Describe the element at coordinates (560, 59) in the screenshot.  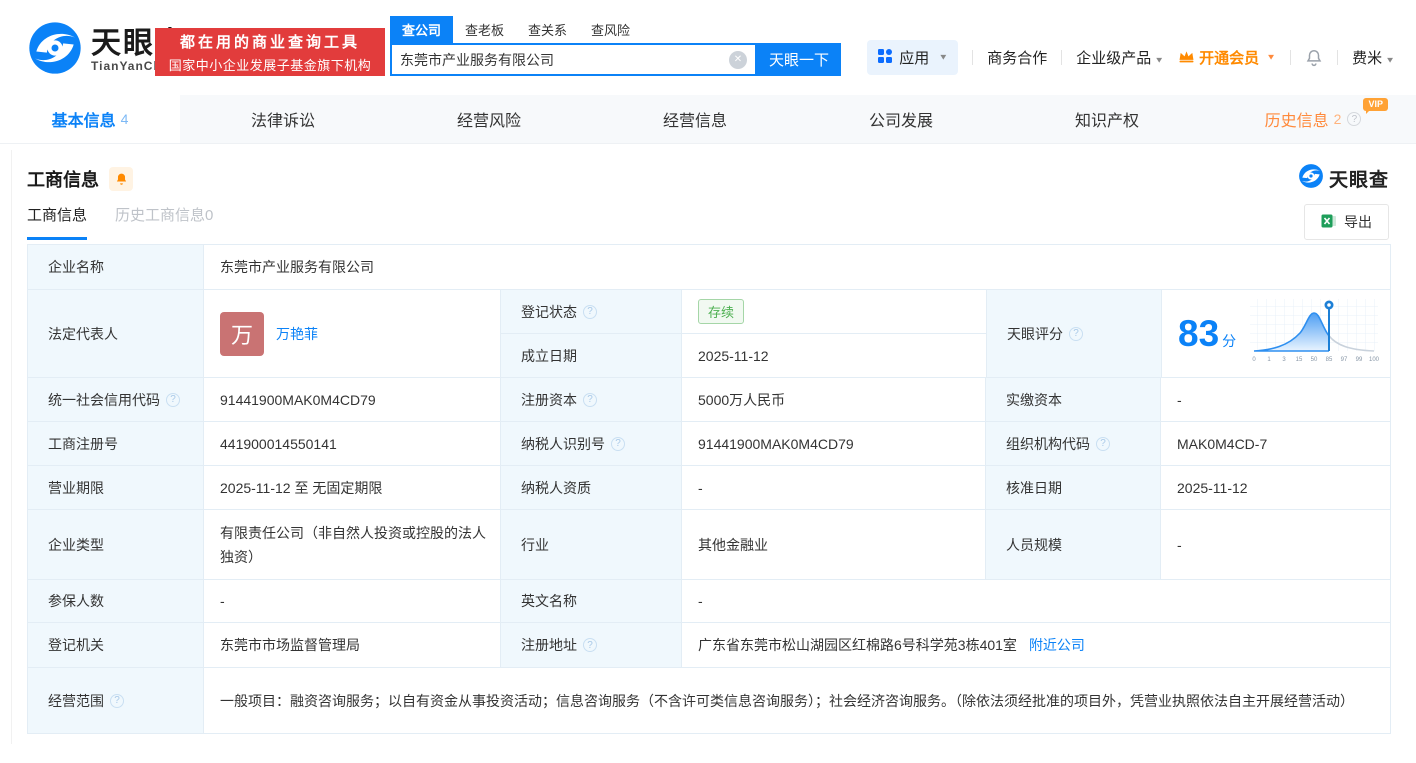
I see `search-input` at that location.